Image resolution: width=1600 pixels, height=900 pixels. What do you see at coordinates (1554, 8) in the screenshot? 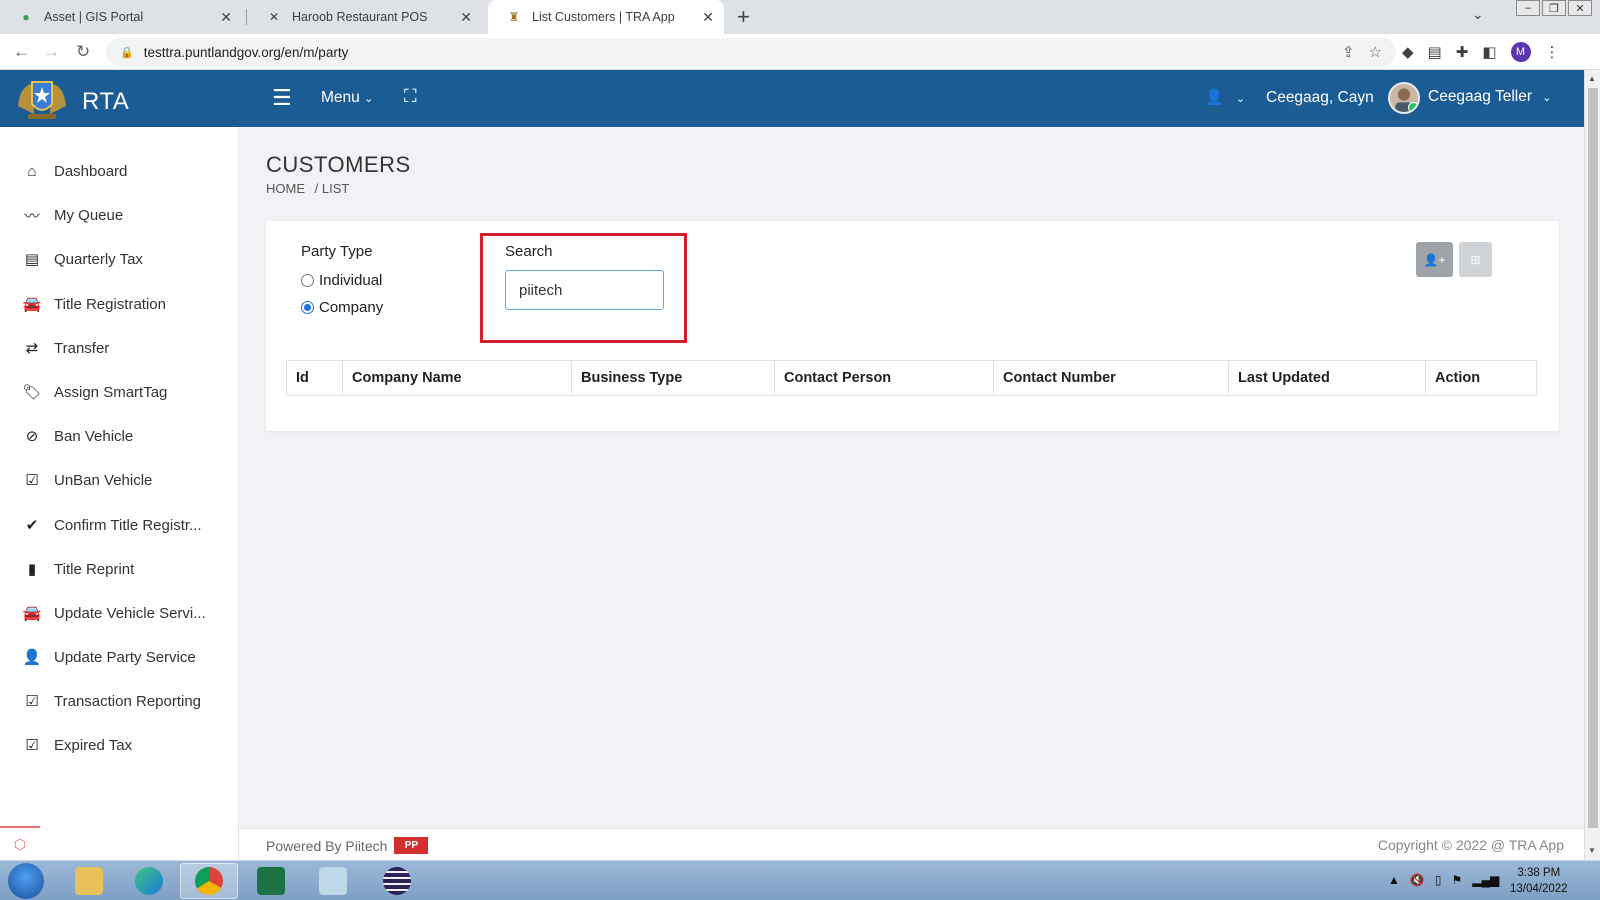
I see `restore-icon: ❐` at bounding box center [1554, 8].